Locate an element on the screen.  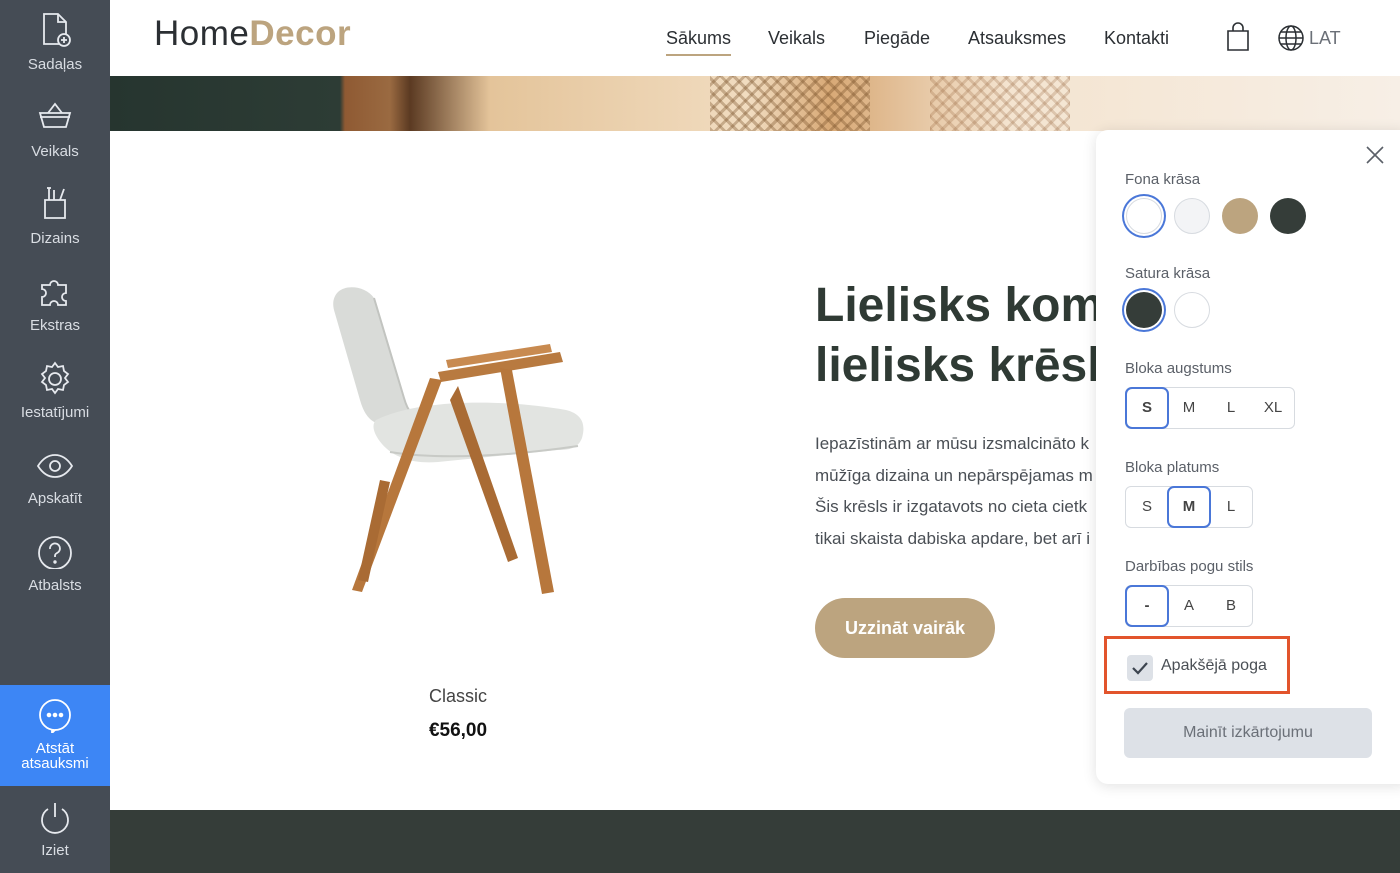
sidebar-item-support: Atbalsts is located at coordinates (55, 568).